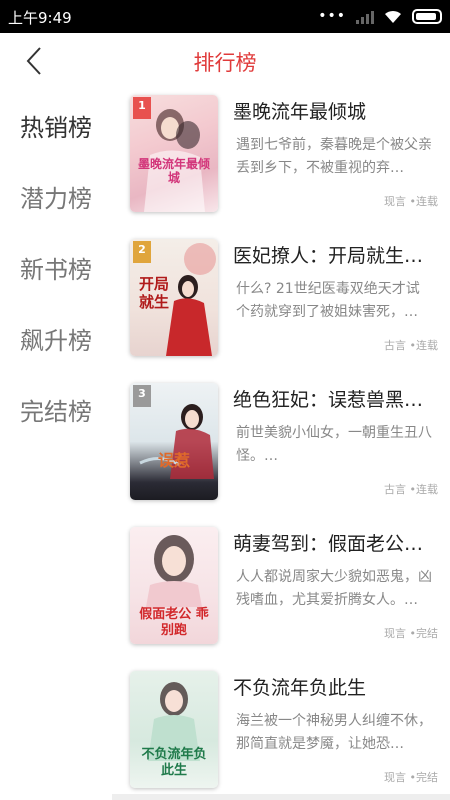 The height and width of the screenshot is (800, 450). Describe the element at coordinates (174, 622) in the screenshot. I see `cover-title-text: 假面老公 乖别跑` at that location.